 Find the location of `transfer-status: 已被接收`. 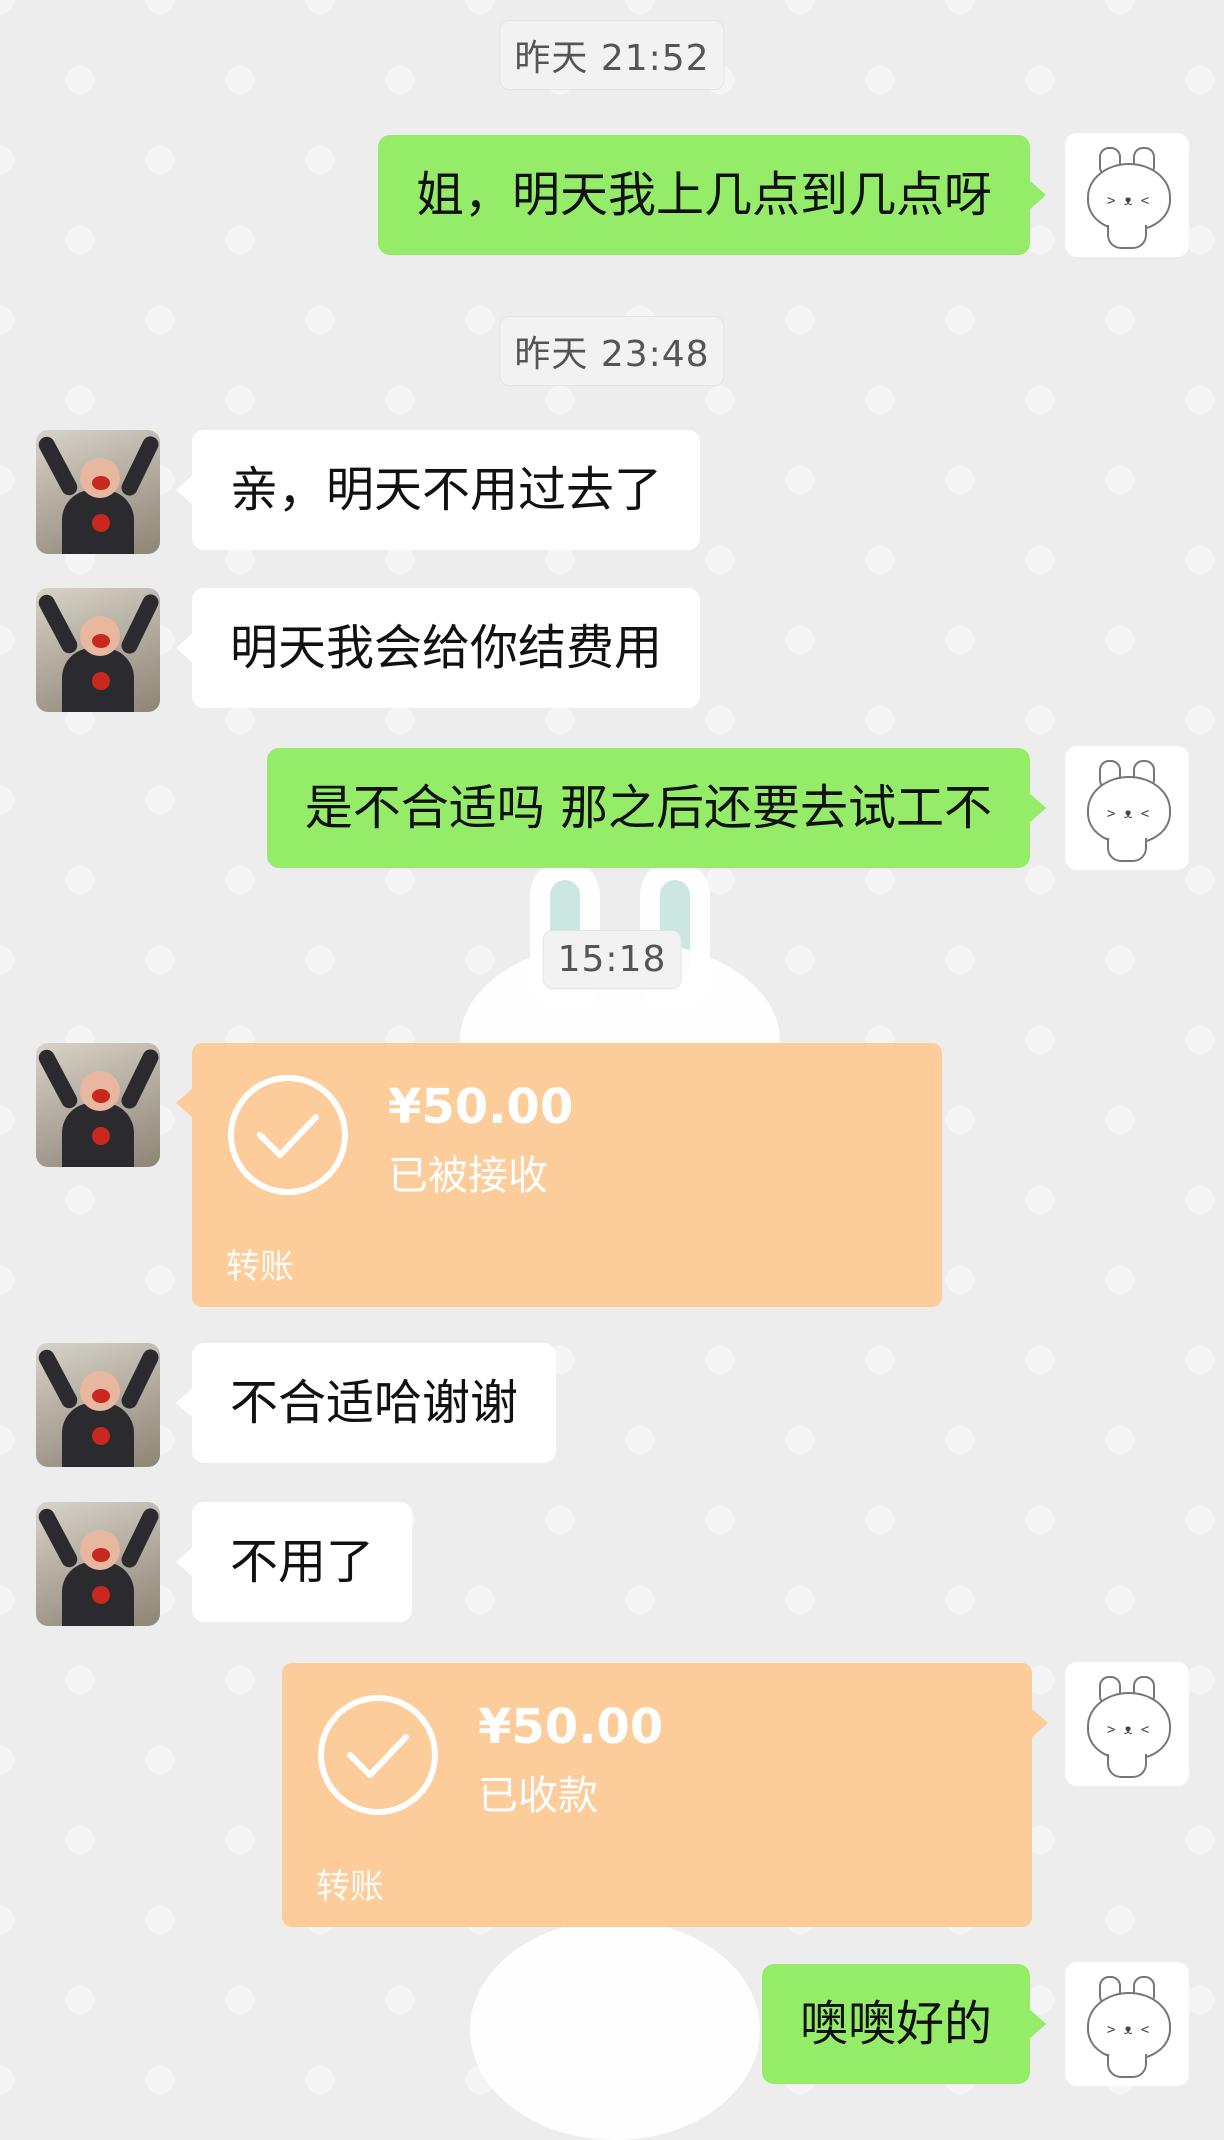

transfer-status: 已被接收 is located at coordinates (468, 1176).